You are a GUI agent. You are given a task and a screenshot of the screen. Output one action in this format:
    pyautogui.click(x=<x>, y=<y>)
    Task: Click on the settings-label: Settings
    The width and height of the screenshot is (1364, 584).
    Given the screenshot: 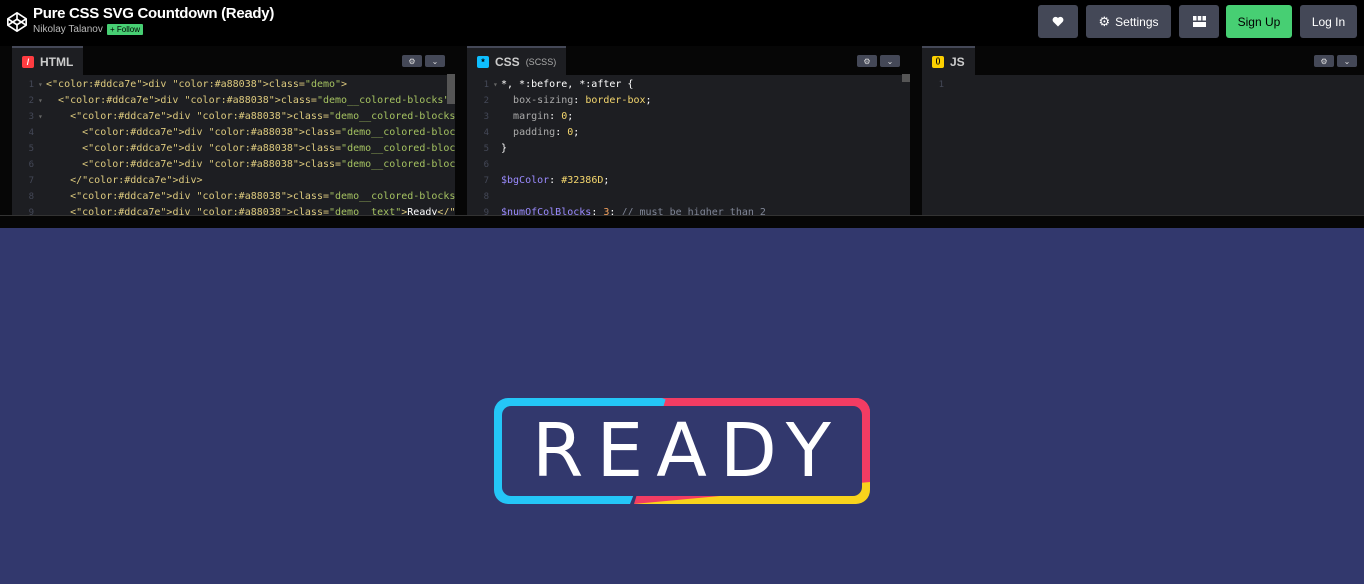 What is the action you would take?
    pyautogui.click(x=1137, y=21)
    